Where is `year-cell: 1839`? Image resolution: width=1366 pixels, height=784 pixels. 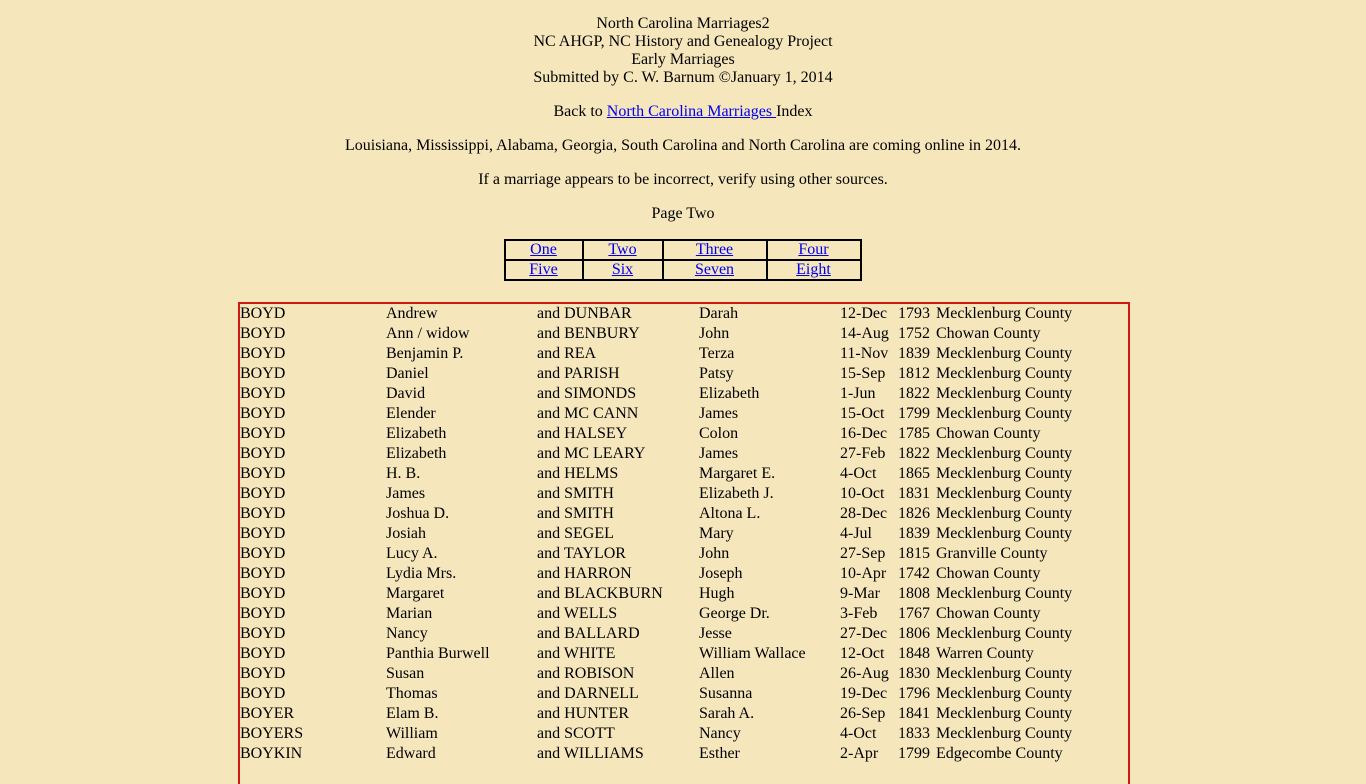 year-cell: 1839 is located at coordinates (914, 353).